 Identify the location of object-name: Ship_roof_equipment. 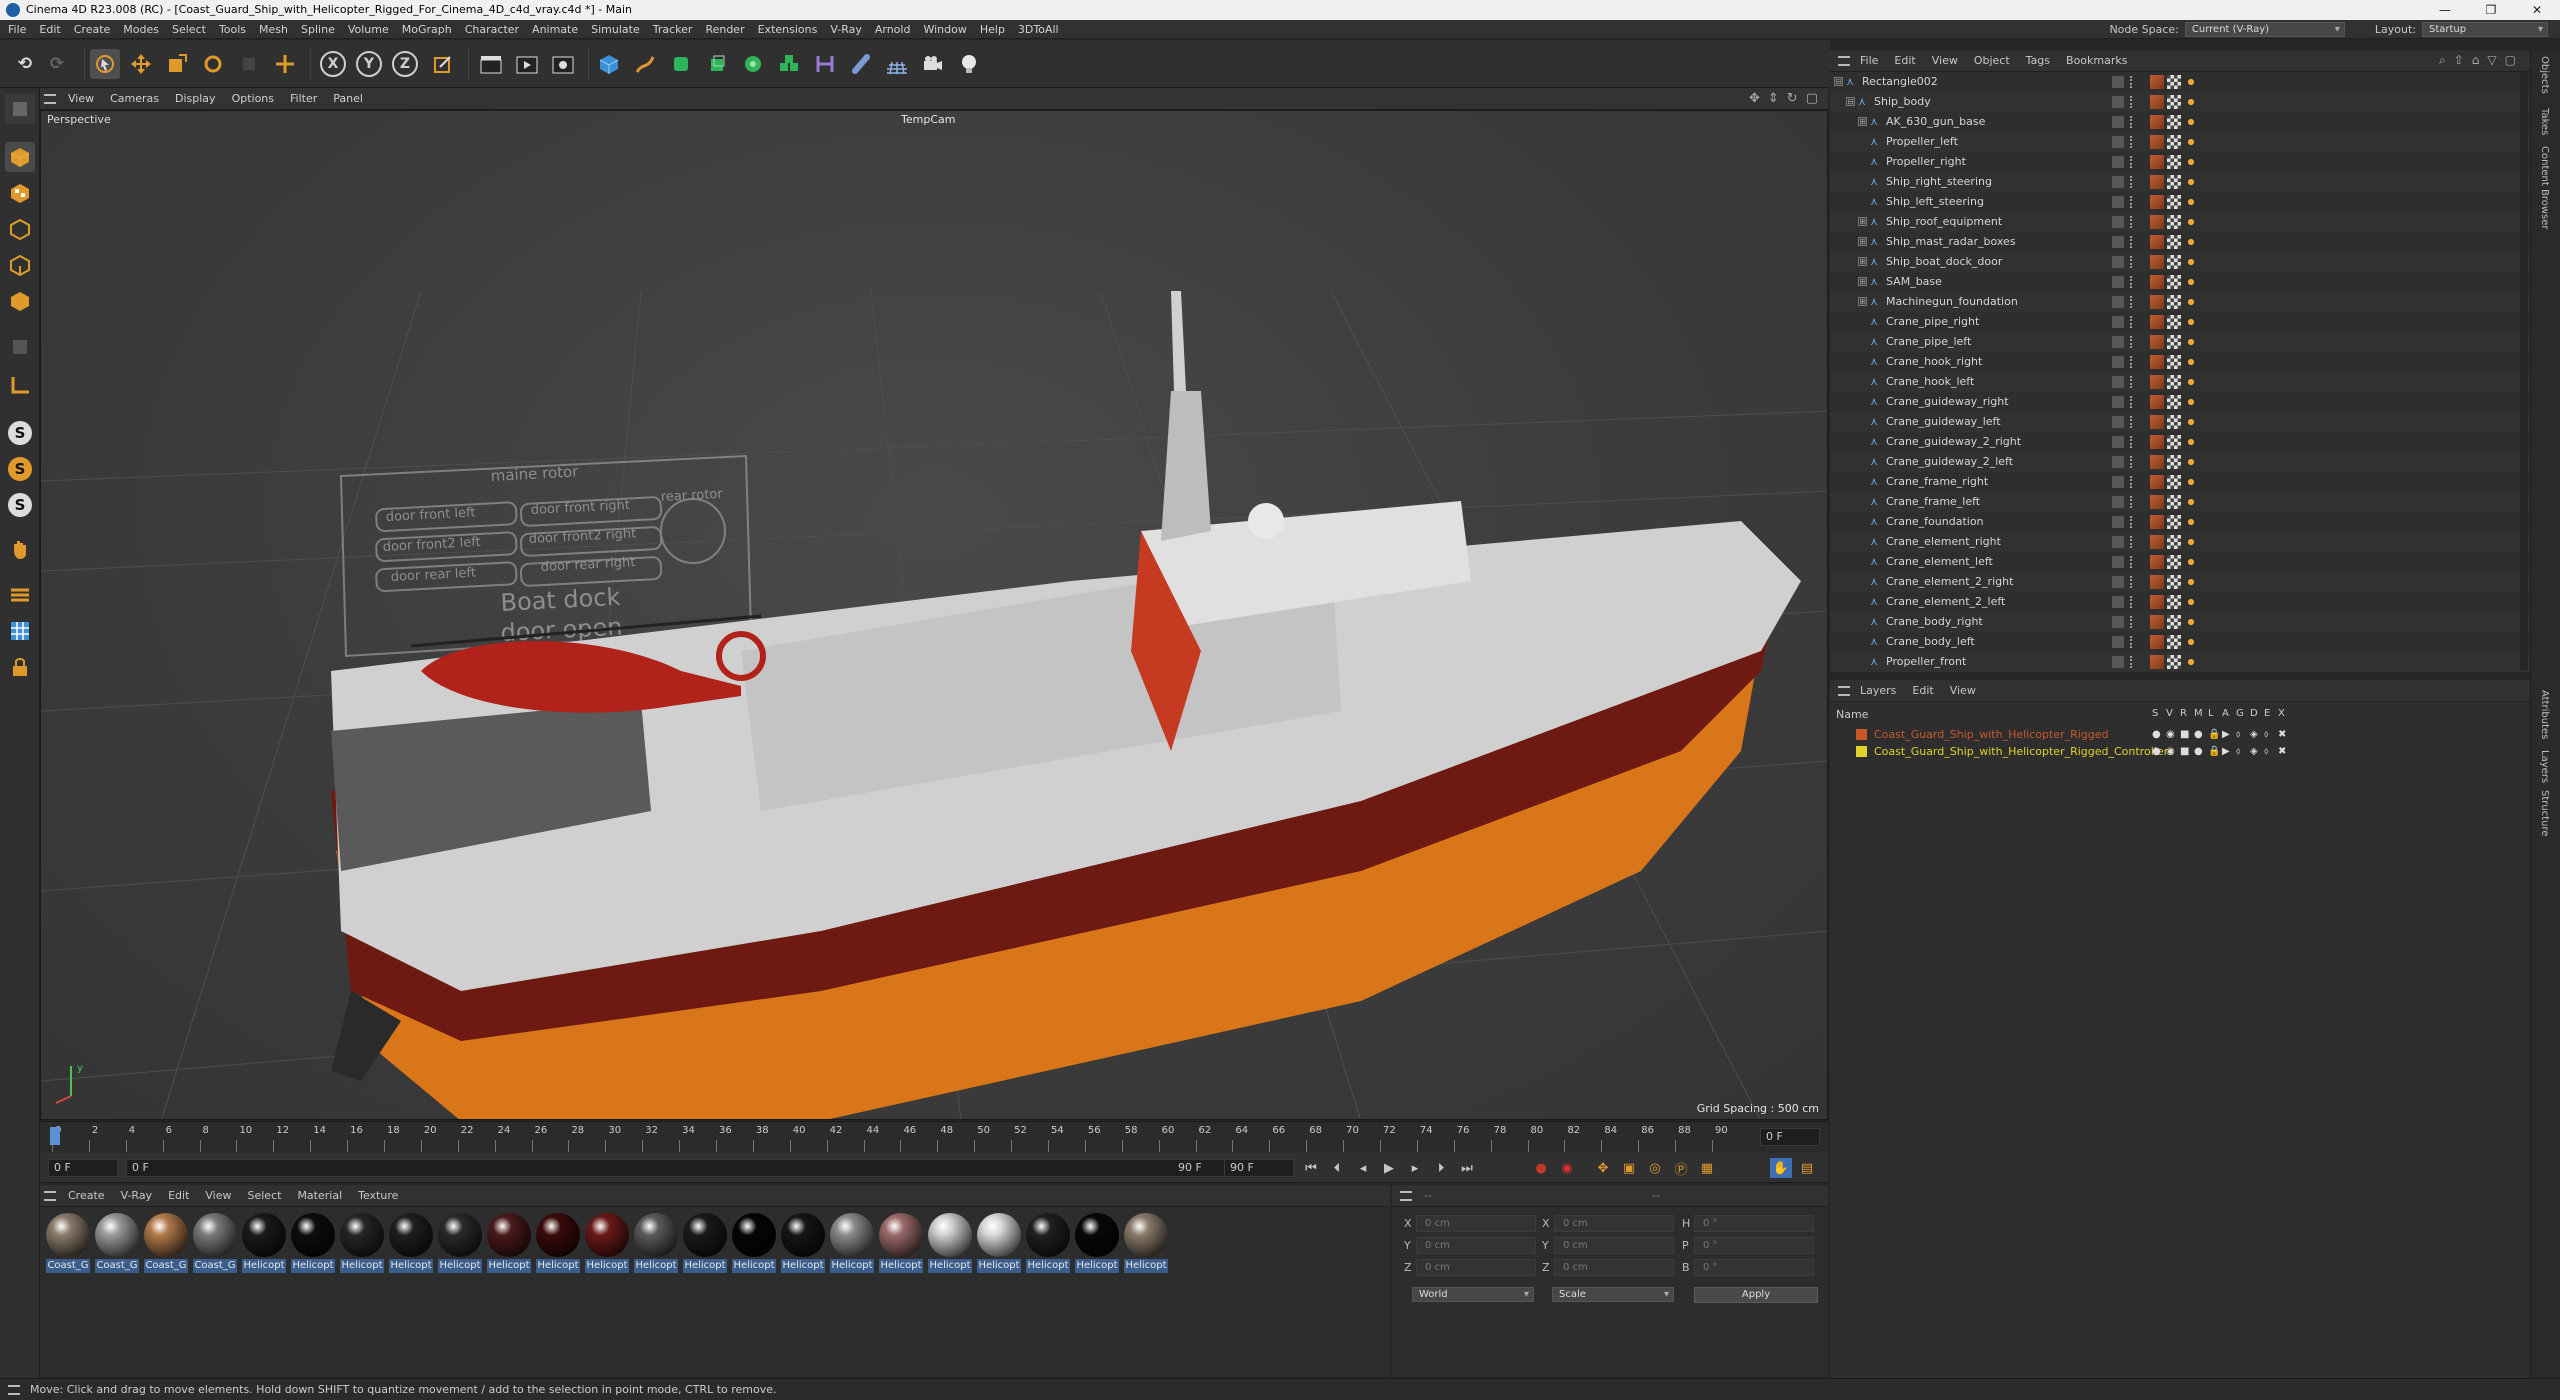
(1944, 222).